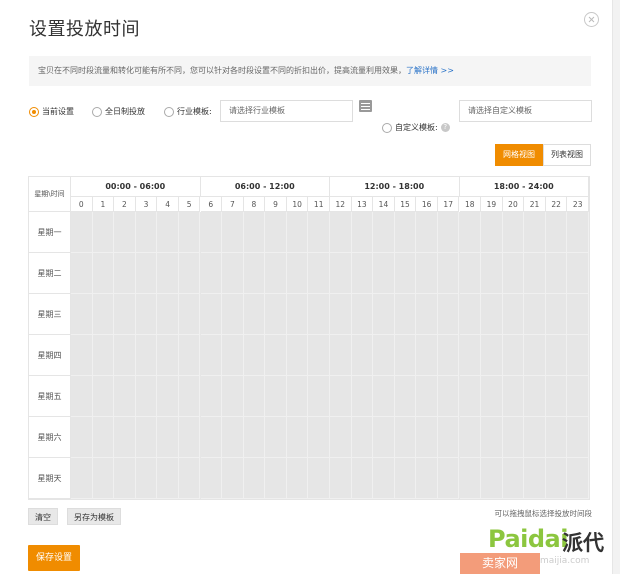 This screenshot has height=574, width=620. Describe the element at coordinates (525, 111) in the screenshot. I see `custom-template-select: 请选择自定义模板` at that location.